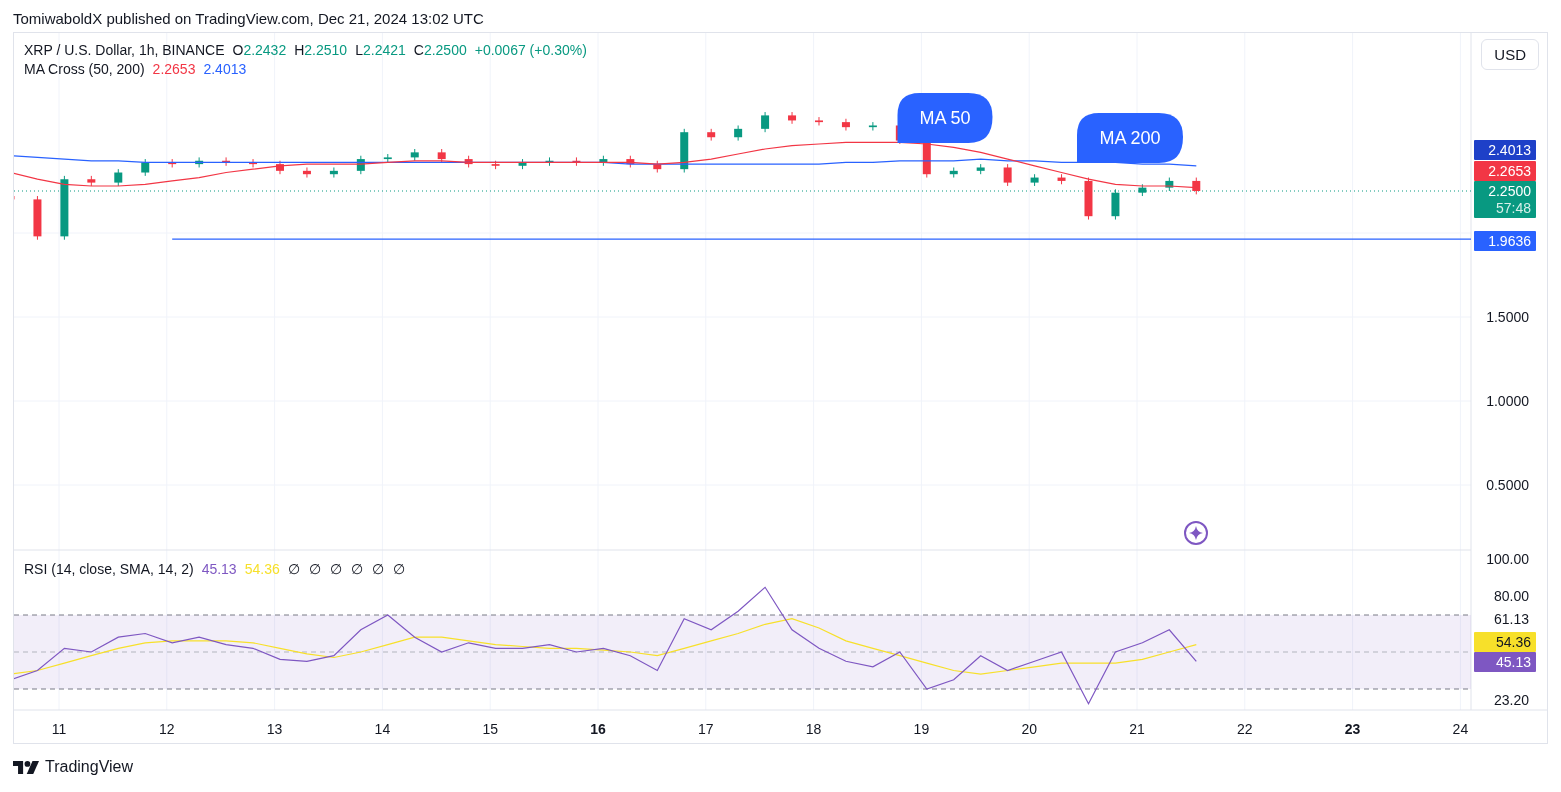 Image resolution: width=1561 pixels, height=792 pixels. What do you see at coordinates (706, 729) in the screenshot?
I see `time-axis-label: 17` at bounding box center [706, 729].